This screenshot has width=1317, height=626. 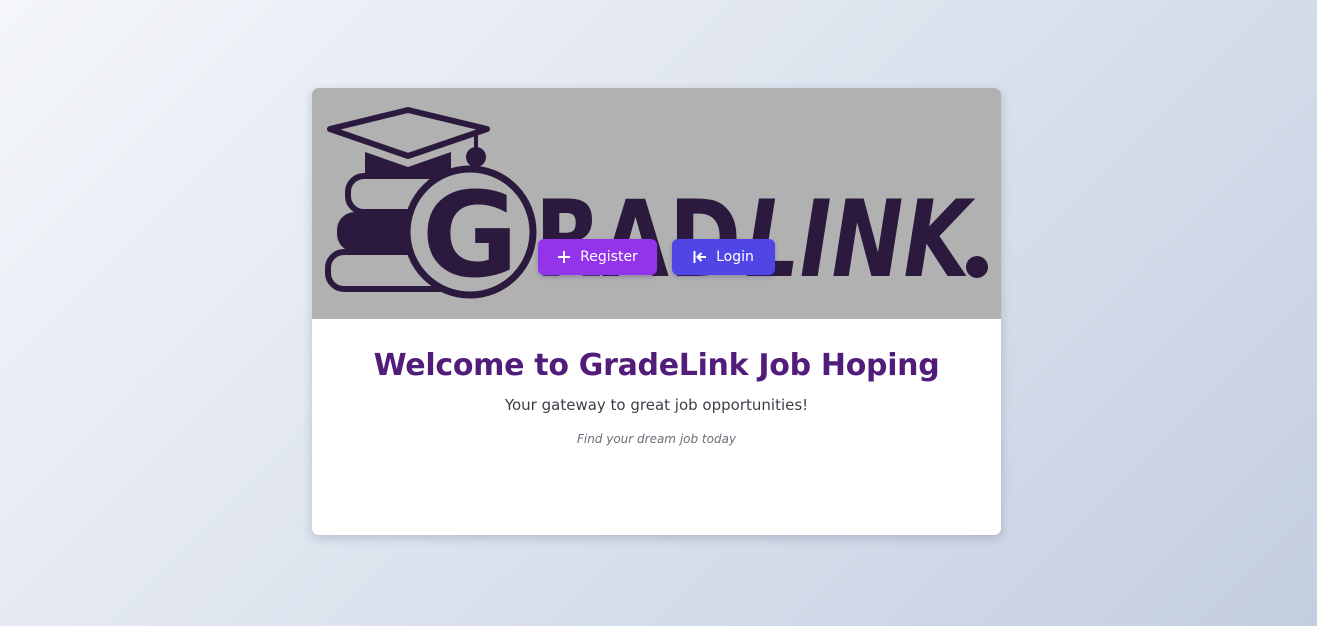 I want to click on tagline: Find your dream job today, so click(x=656, y=439).